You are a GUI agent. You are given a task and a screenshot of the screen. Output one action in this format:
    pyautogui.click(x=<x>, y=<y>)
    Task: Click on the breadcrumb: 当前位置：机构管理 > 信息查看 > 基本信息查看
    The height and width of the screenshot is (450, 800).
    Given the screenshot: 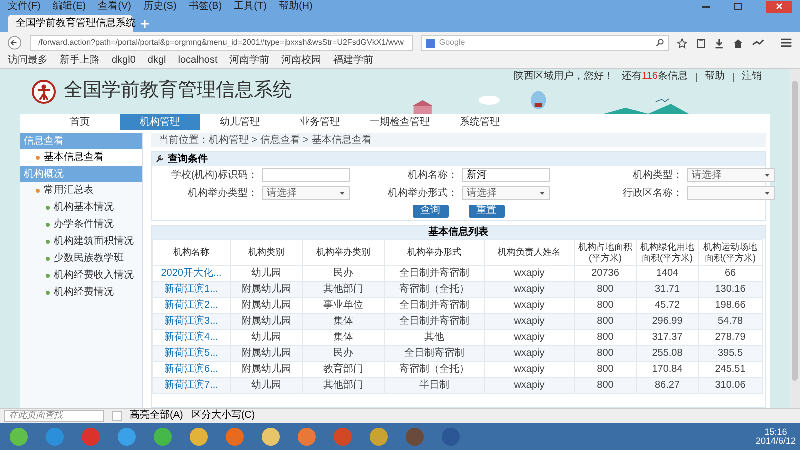 What is the action you would take?
    pyautogui.click(x=458, y=140)
    